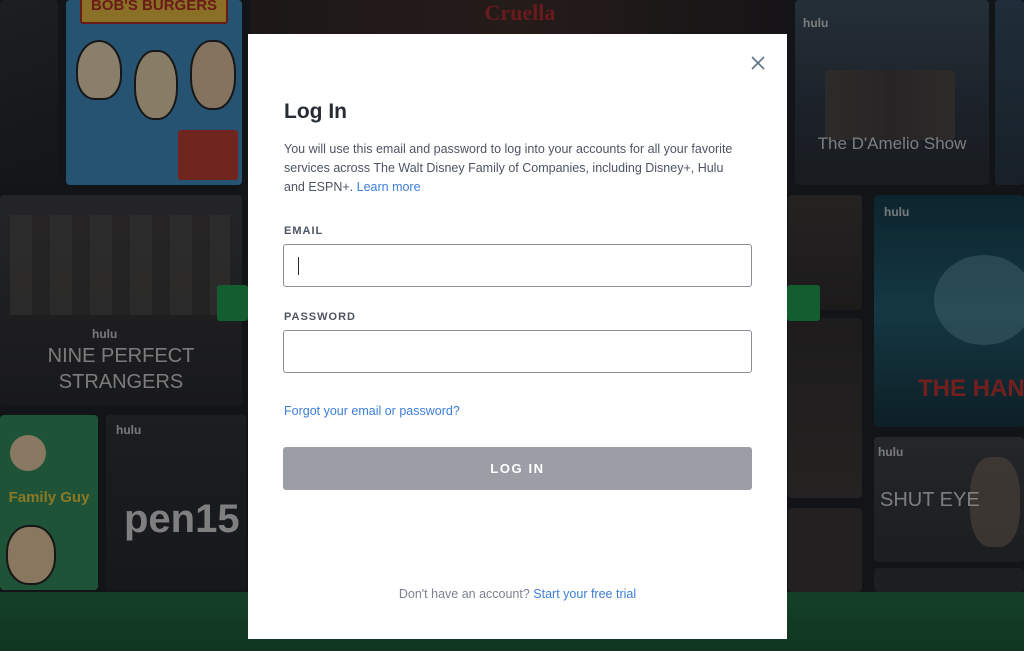 The height and width of the screenshot is (651, 1024). Describe the element at coordinates (320, 317) in the screenshot. I see `password-label: PASSWORD` at that location.